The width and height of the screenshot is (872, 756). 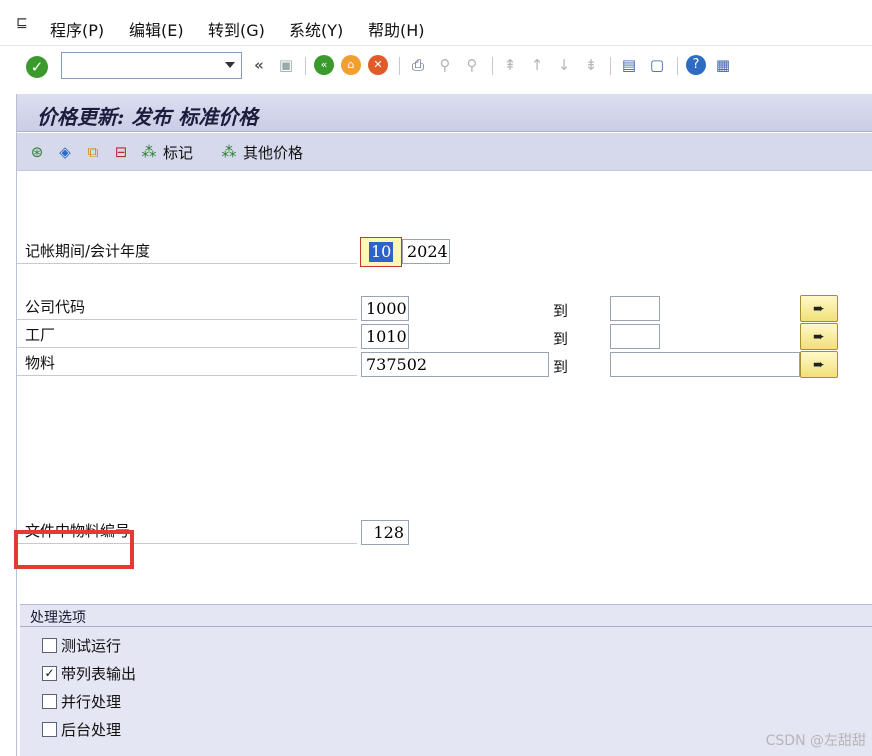 I want to click on company-code-from-input: 1000, so click(x=385, y=308).